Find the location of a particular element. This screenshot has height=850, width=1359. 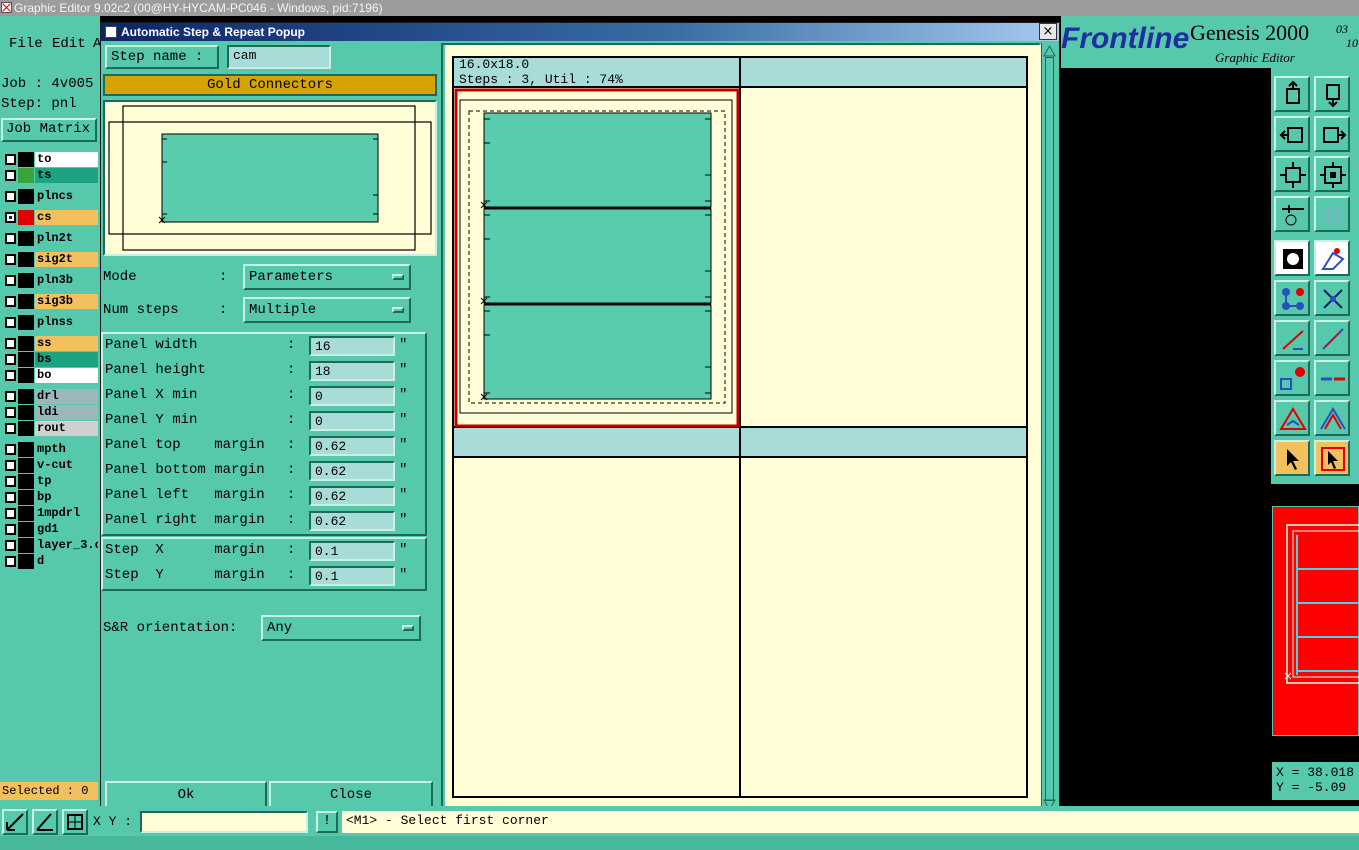

select-box-icon is located at coordinates (1332, 458).